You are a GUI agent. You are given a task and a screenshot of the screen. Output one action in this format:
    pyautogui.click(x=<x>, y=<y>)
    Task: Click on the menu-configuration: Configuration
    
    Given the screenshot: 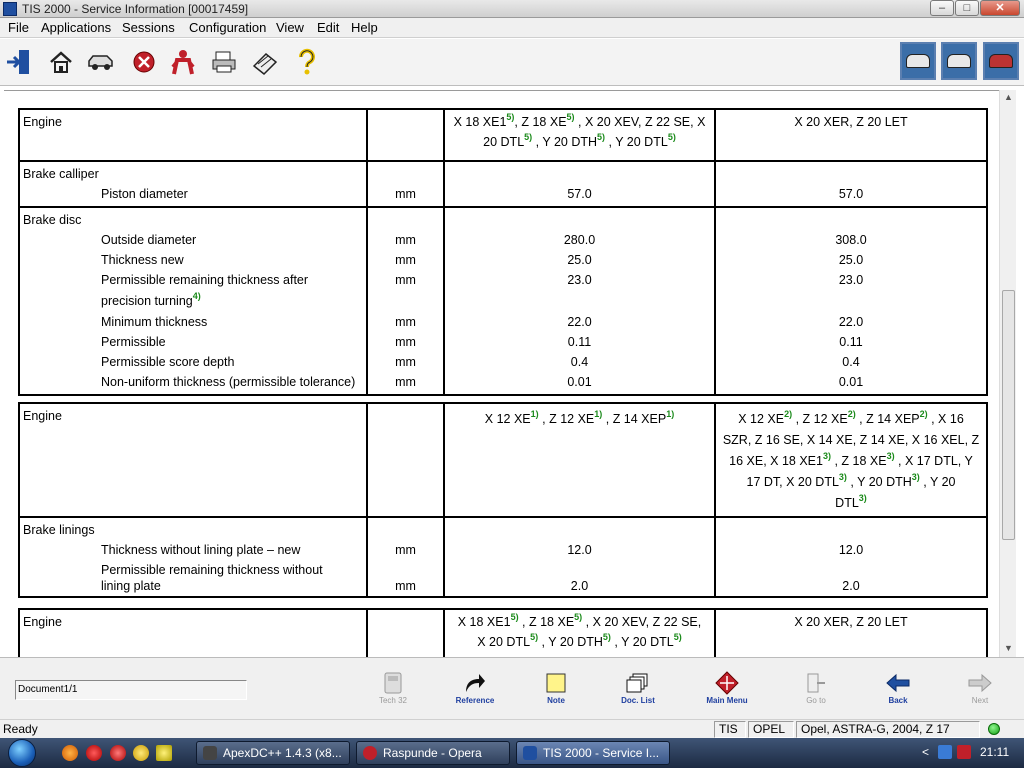 What is the action you would take?
    pyautogui.click(x=227, y=27)
    